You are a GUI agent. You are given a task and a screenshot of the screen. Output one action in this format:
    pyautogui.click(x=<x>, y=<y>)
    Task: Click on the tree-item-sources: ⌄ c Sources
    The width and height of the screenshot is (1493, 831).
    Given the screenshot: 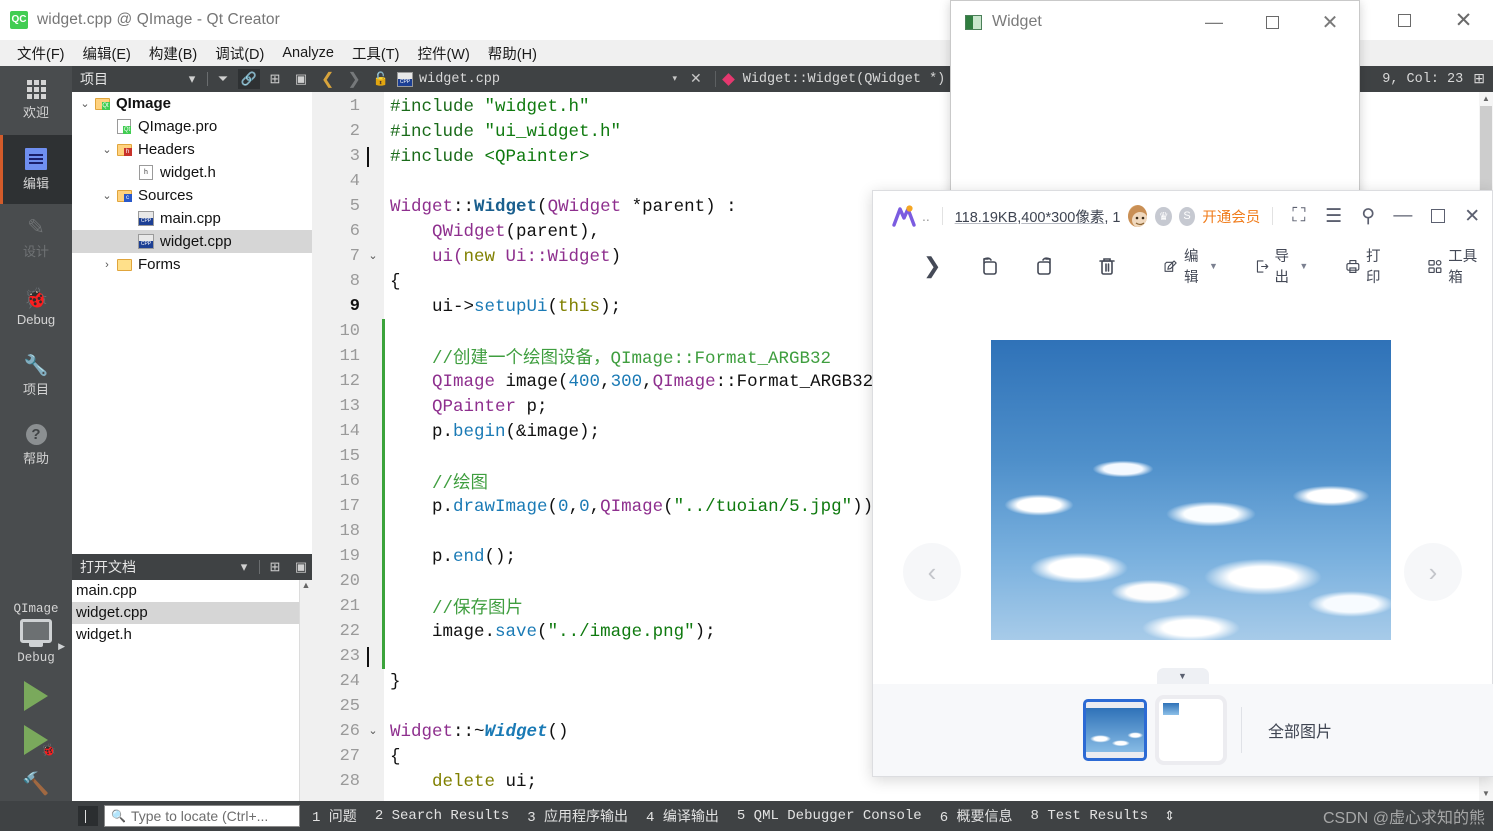 What is the action you would take?
    pyautogui.click(x=192, y=195)
    